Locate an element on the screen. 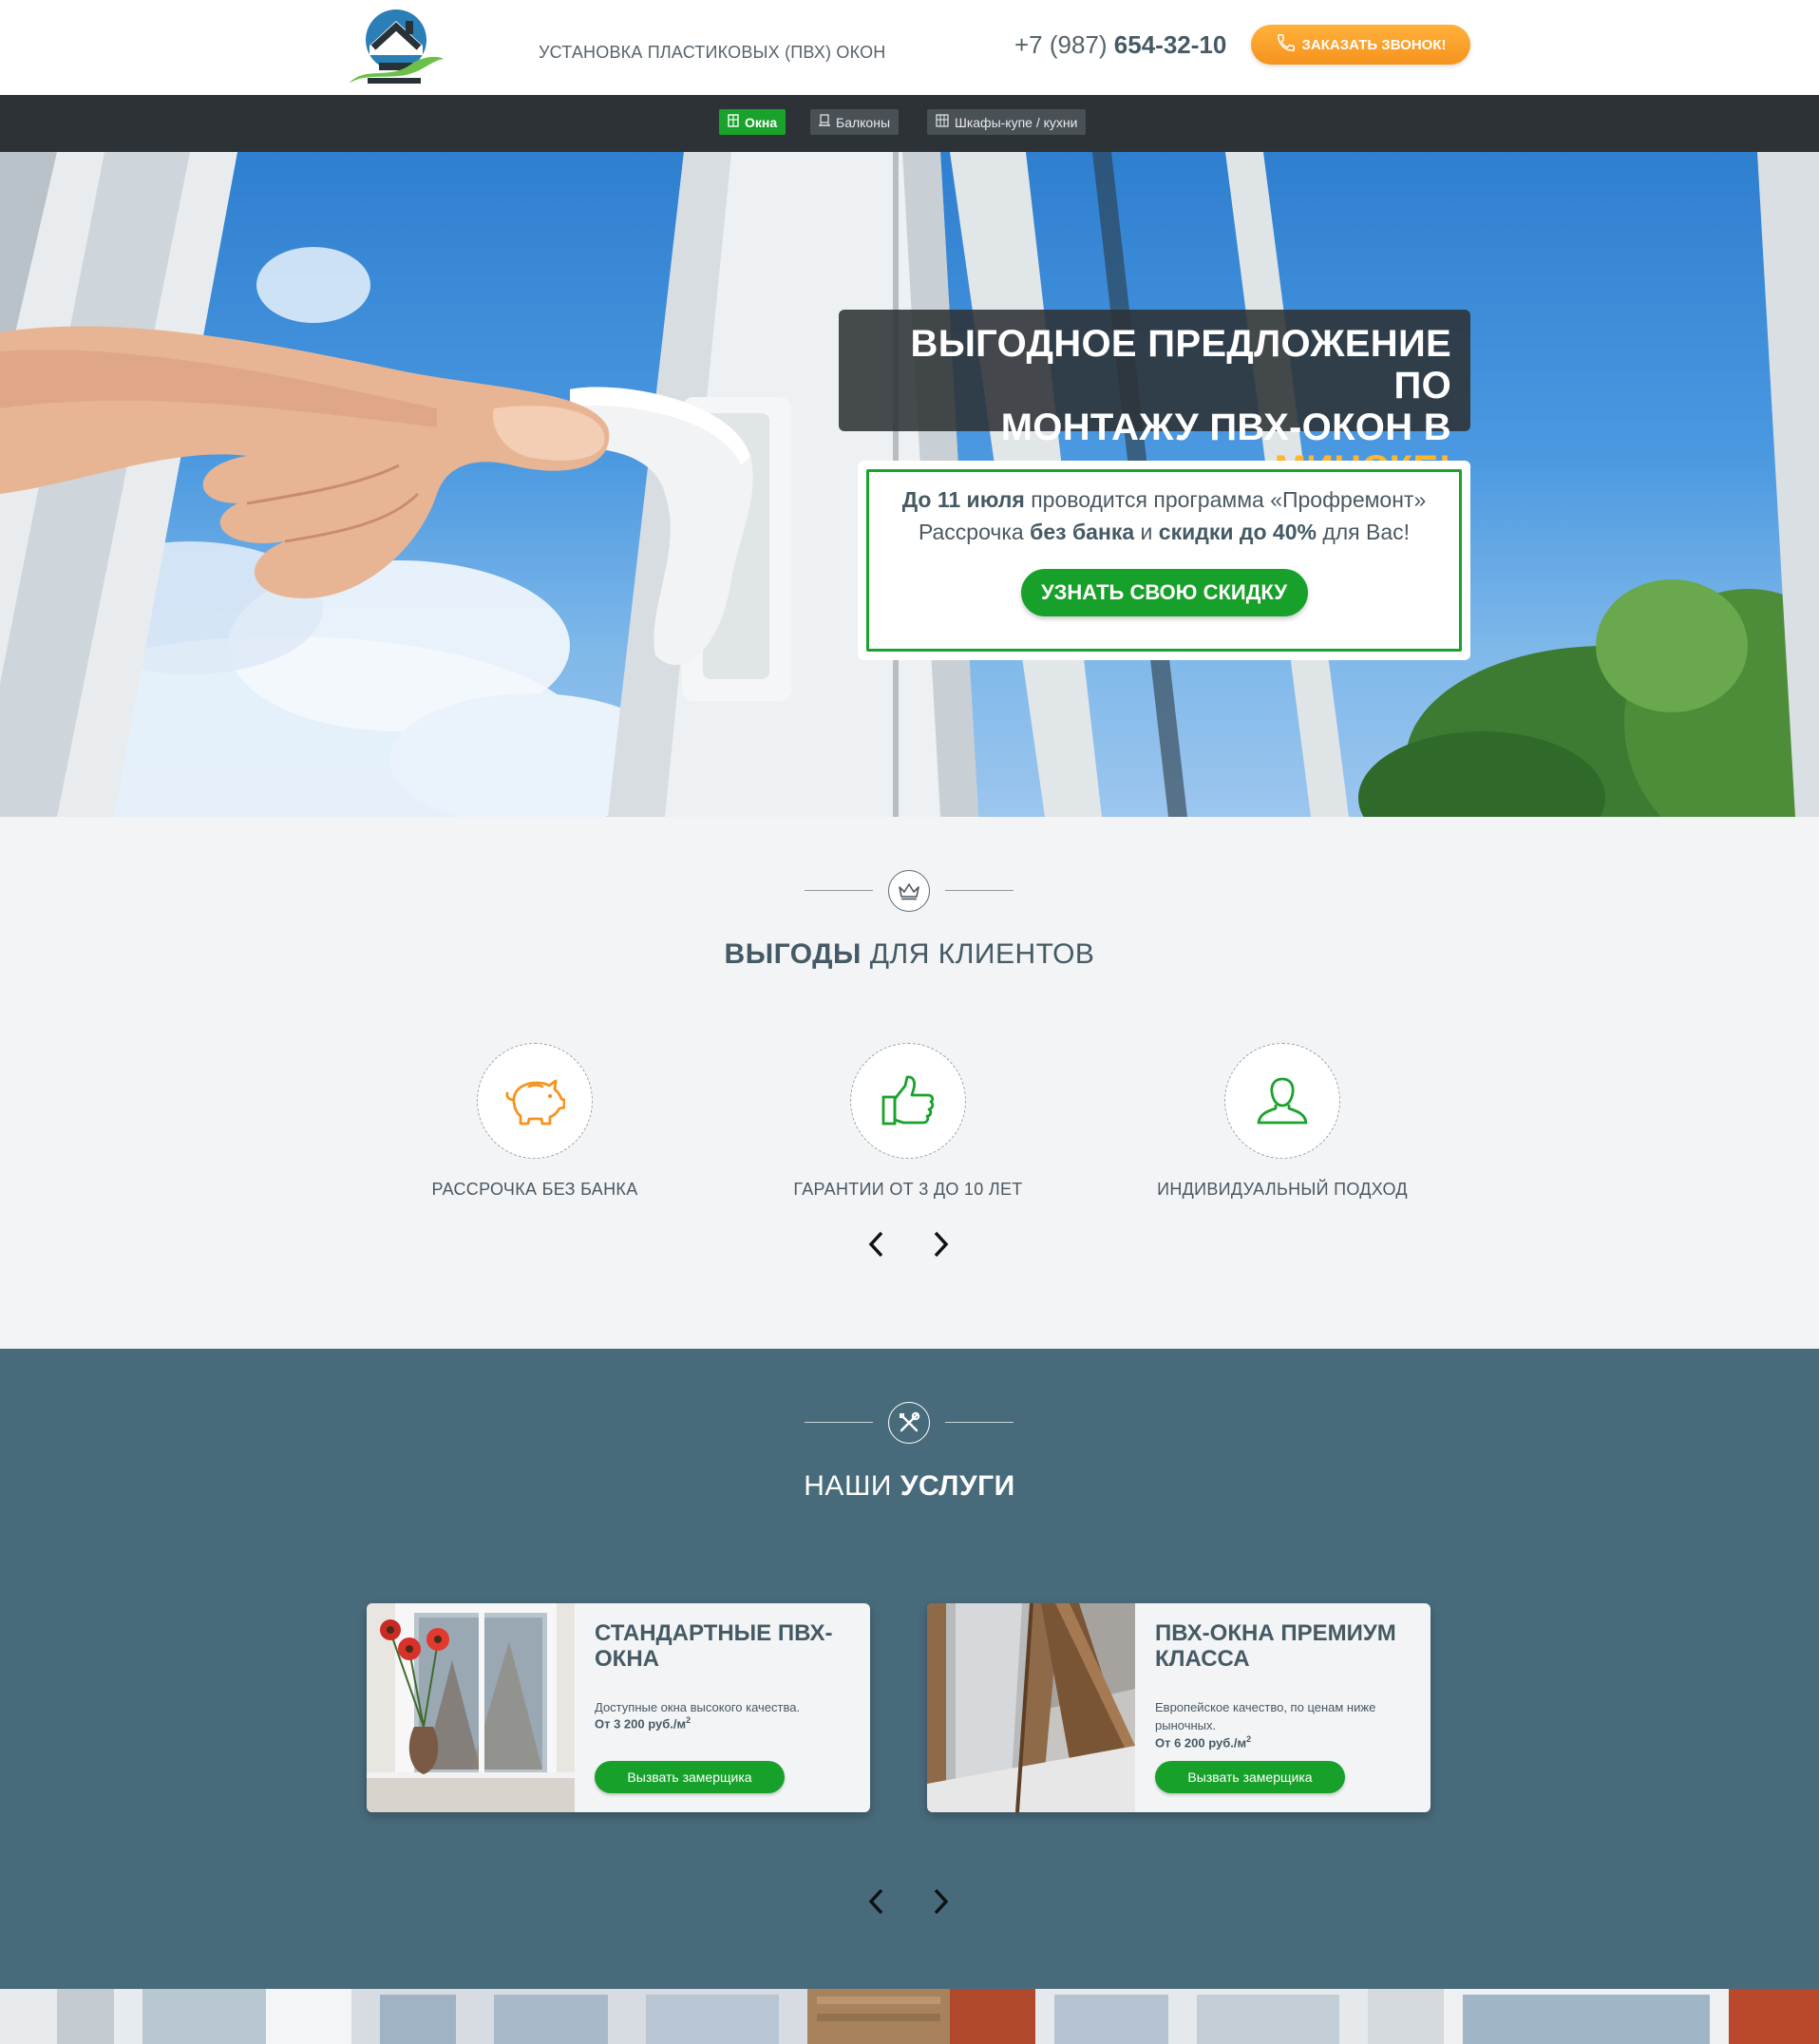 The height and width of the screenshot is (2044, 1819). services-title-rest: НАШИ is located at coordinates (852, 1486).